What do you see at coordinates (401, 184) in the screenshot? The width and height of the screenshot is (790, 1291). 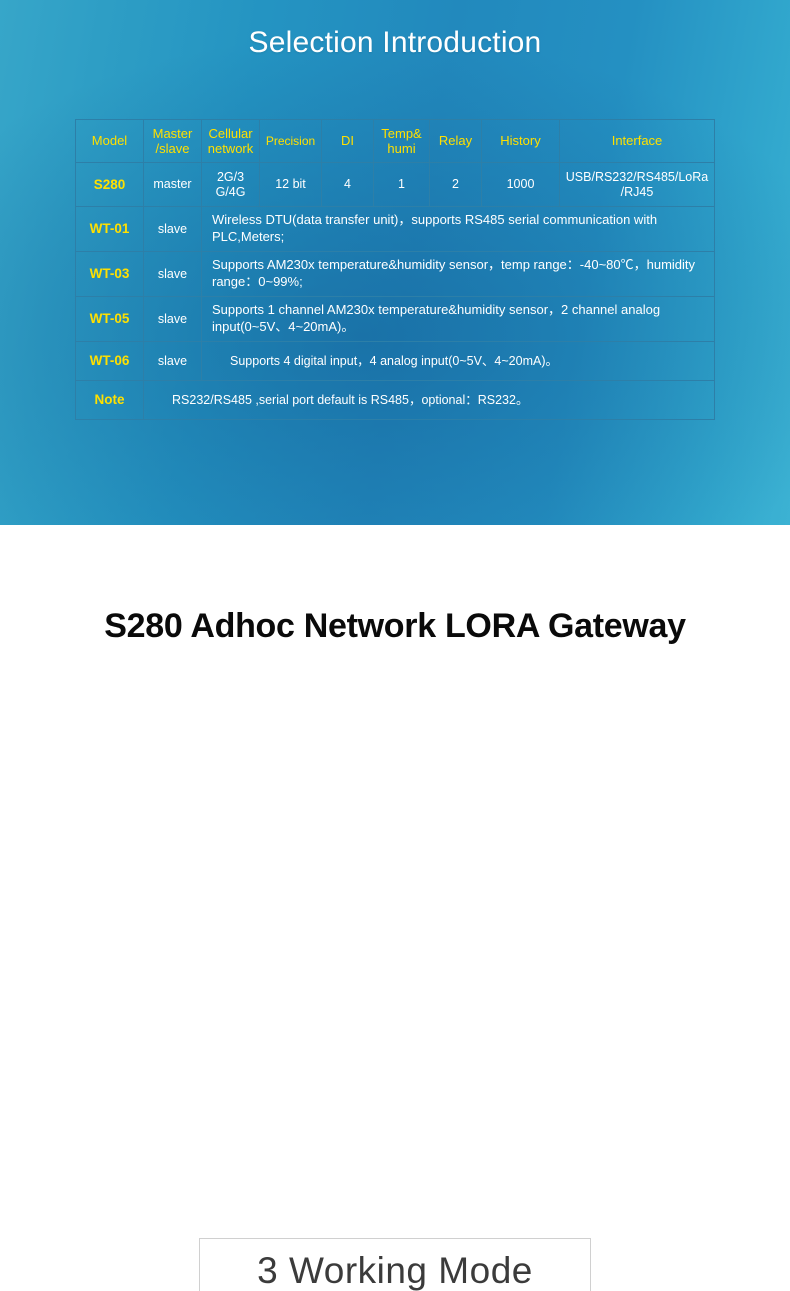 I see `cell-temp-humi: 1` at bounding box center [401, 184].